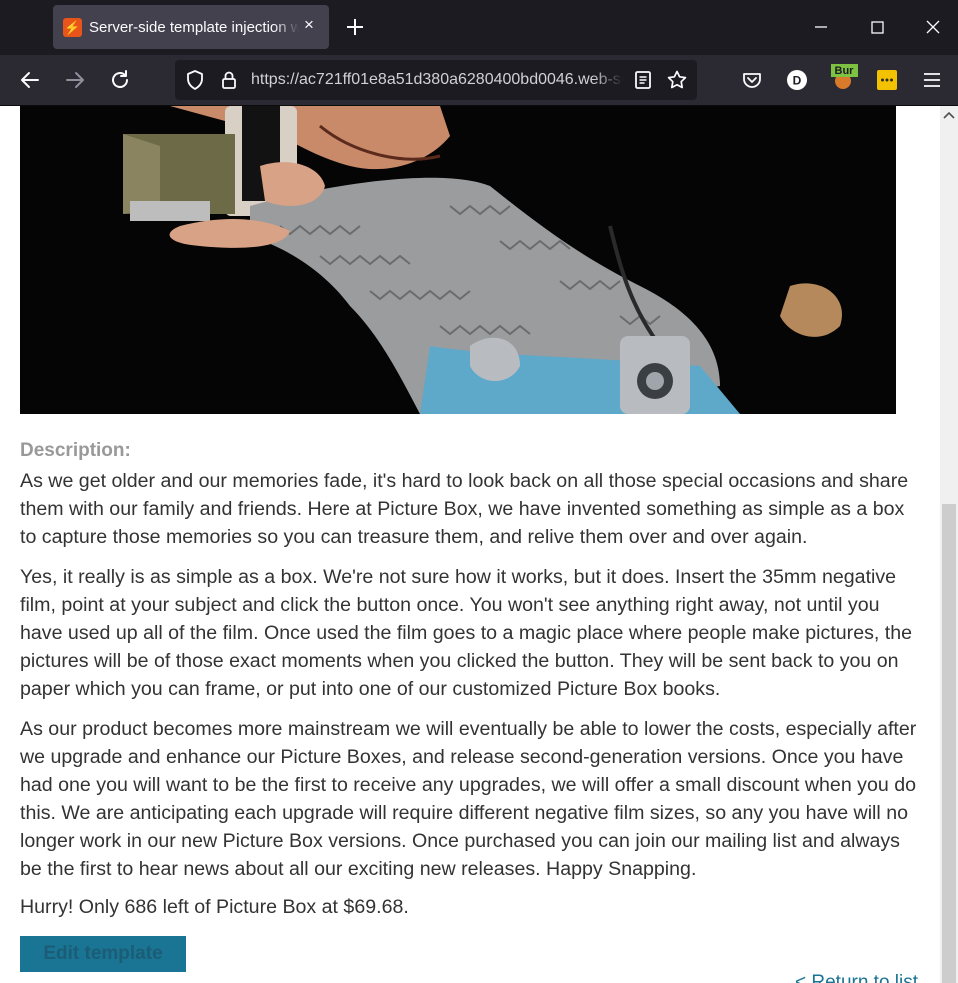  What do you see at coordinates (845, 71) in the screenshot?
I see `burp-badge-text: Bur` at bounding box center [845, 71].